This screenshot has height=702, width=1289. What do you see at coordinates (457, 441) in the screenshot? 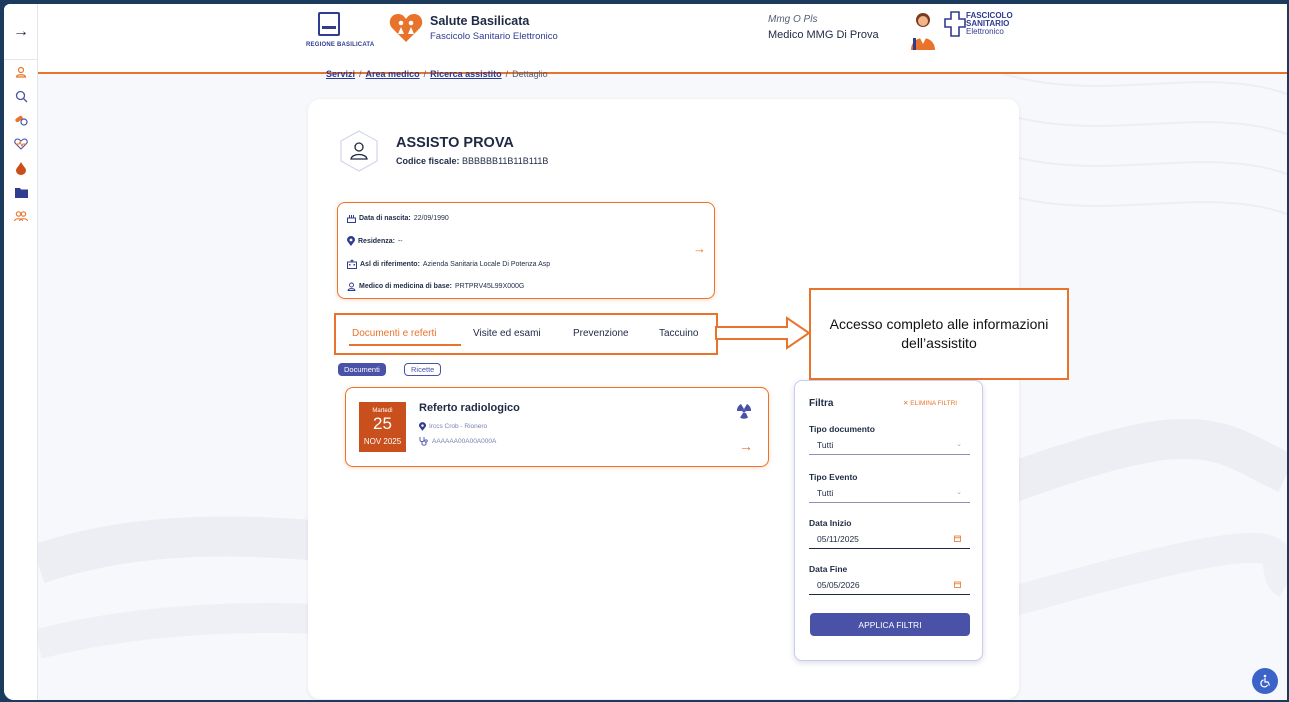
I see `document-code: AAAAAA00A00A000A` at bounding box center [457, 441].